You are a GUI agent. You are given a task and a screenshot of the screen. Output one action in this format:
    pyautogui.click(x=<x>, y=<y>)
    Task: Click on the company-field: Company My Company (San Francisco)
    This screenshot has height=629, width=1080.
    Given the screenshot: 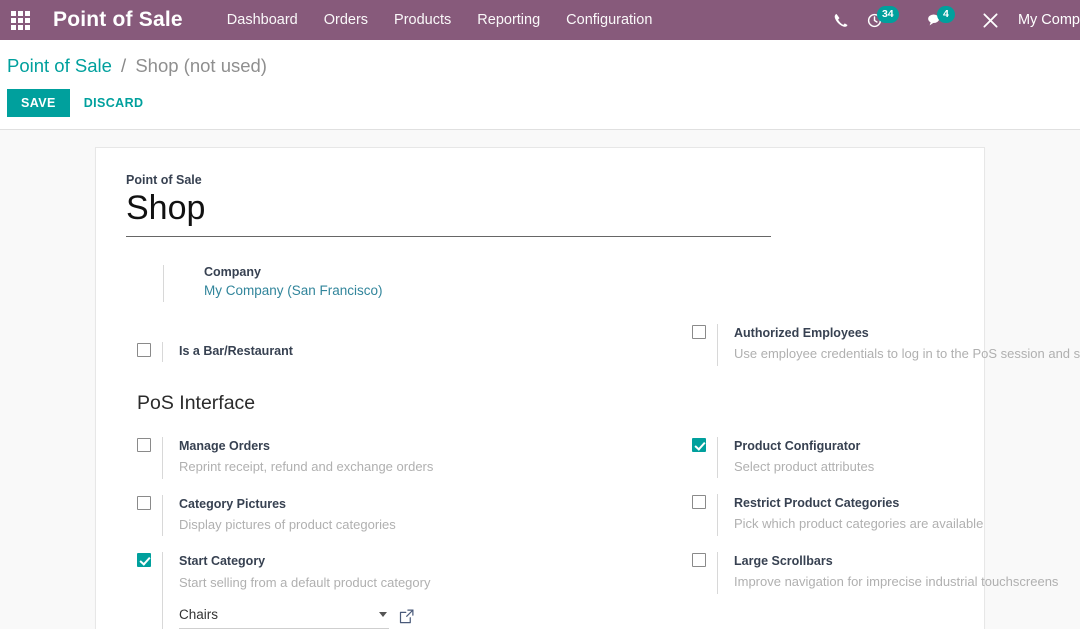 What is the action you would take?
    pyautogui.click(x=558, y=283)
    